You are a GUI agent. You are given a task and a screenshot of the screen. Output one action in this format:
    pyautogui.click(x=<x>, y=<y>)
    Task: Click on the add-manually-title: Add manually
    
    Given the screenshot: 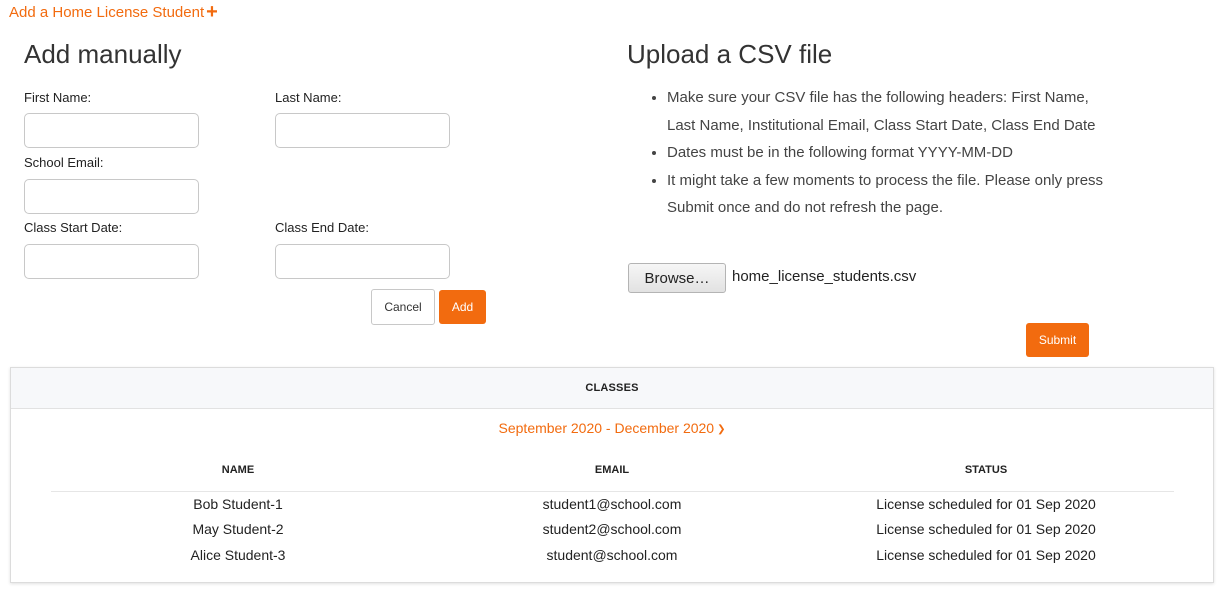 What is the action you would take?
    pyautogui.click(x=103, y=54)
    